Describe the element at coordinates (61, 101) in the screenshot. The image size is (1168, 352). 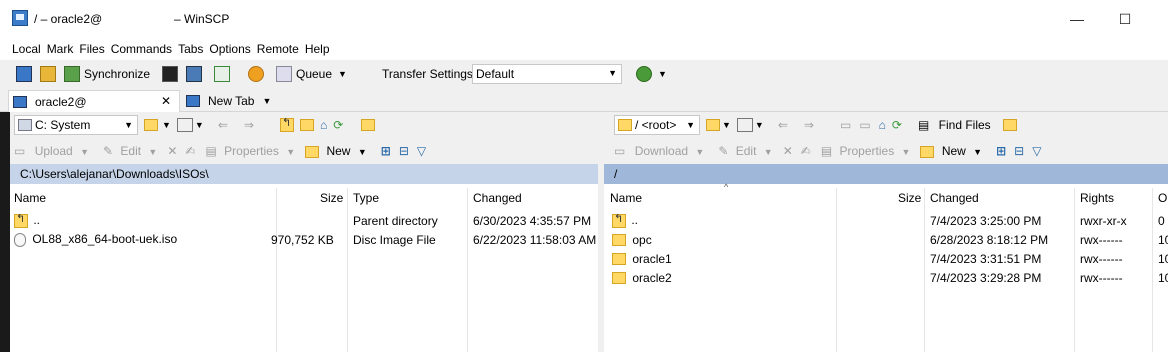
I see `tab-label: oracle2@` at that location.